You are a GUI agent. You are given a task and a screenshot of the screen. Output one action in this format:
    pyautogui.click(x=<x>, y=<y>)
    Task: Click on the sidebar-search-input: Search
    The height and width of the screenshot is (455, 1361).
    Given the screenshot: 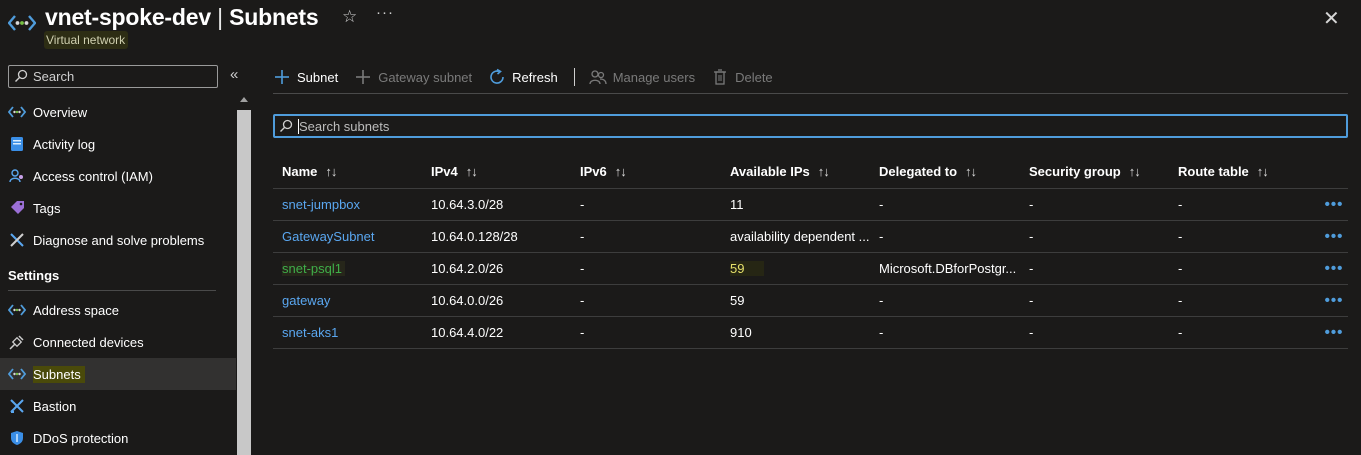 What is the action you would take?
    pyautogui.click(x=113, y=76)
    